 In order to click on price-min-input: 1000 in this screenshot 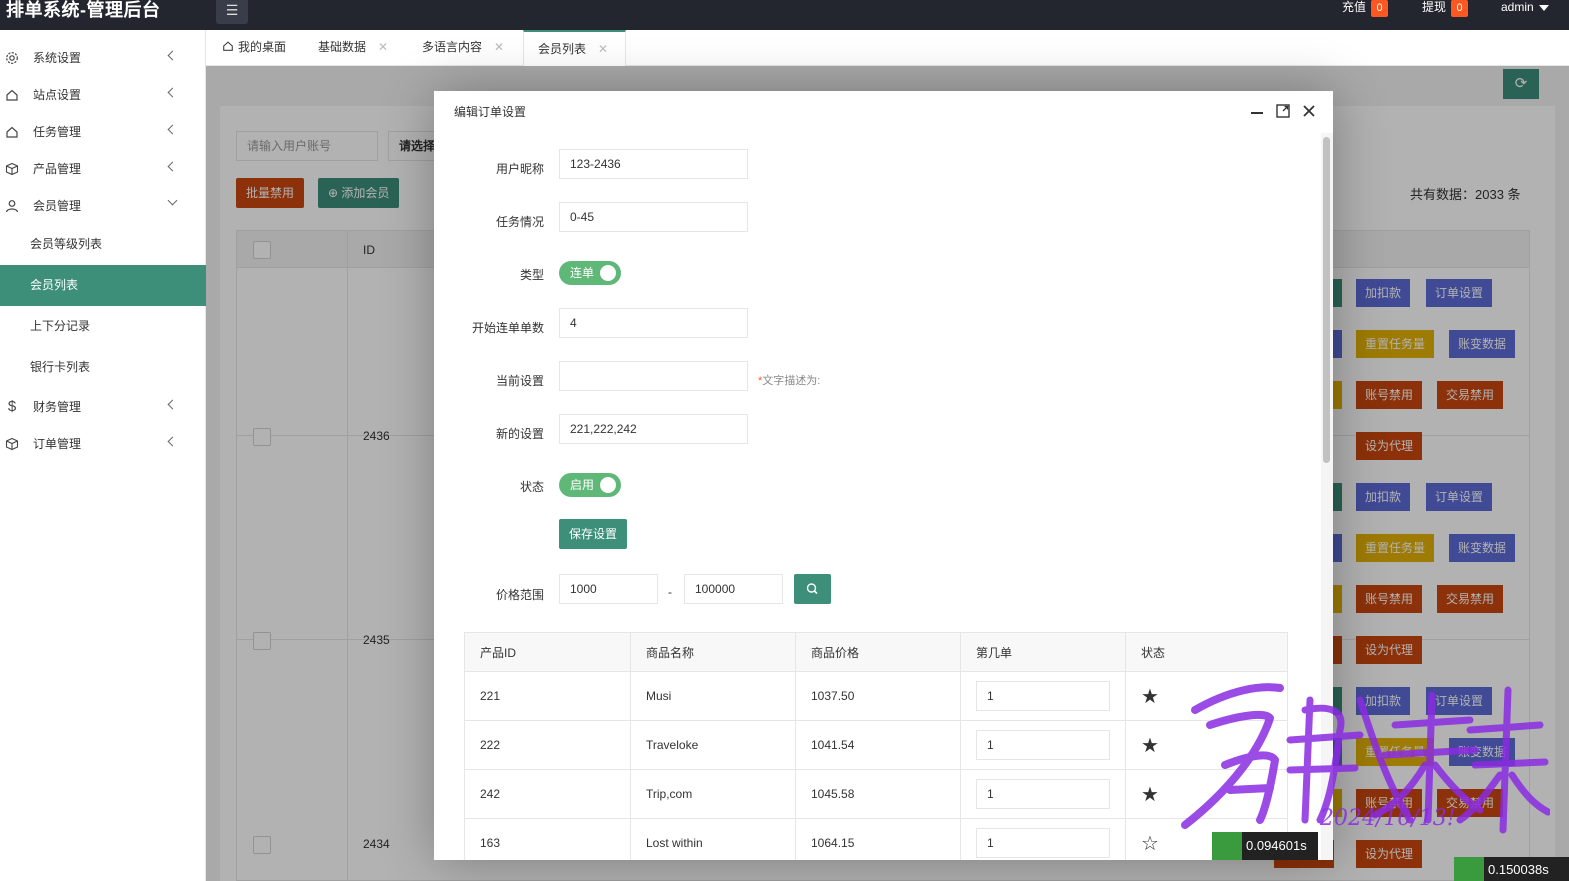, I will do `click(608, 589)`.